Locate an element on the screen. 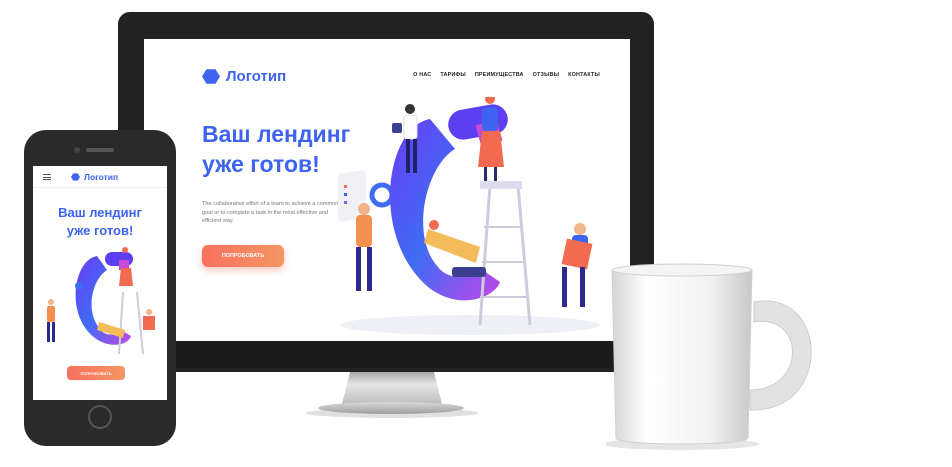  mobile-hero-headline: Ваш лендинг уже готов! is located at coordinates (100, 221).